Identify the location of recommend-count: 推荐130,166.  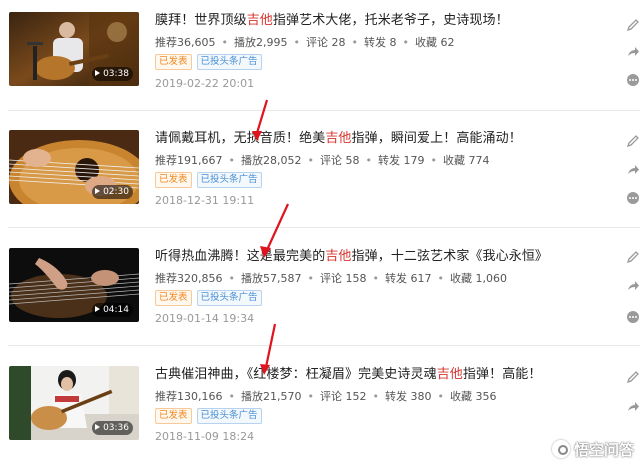
(189, 396).